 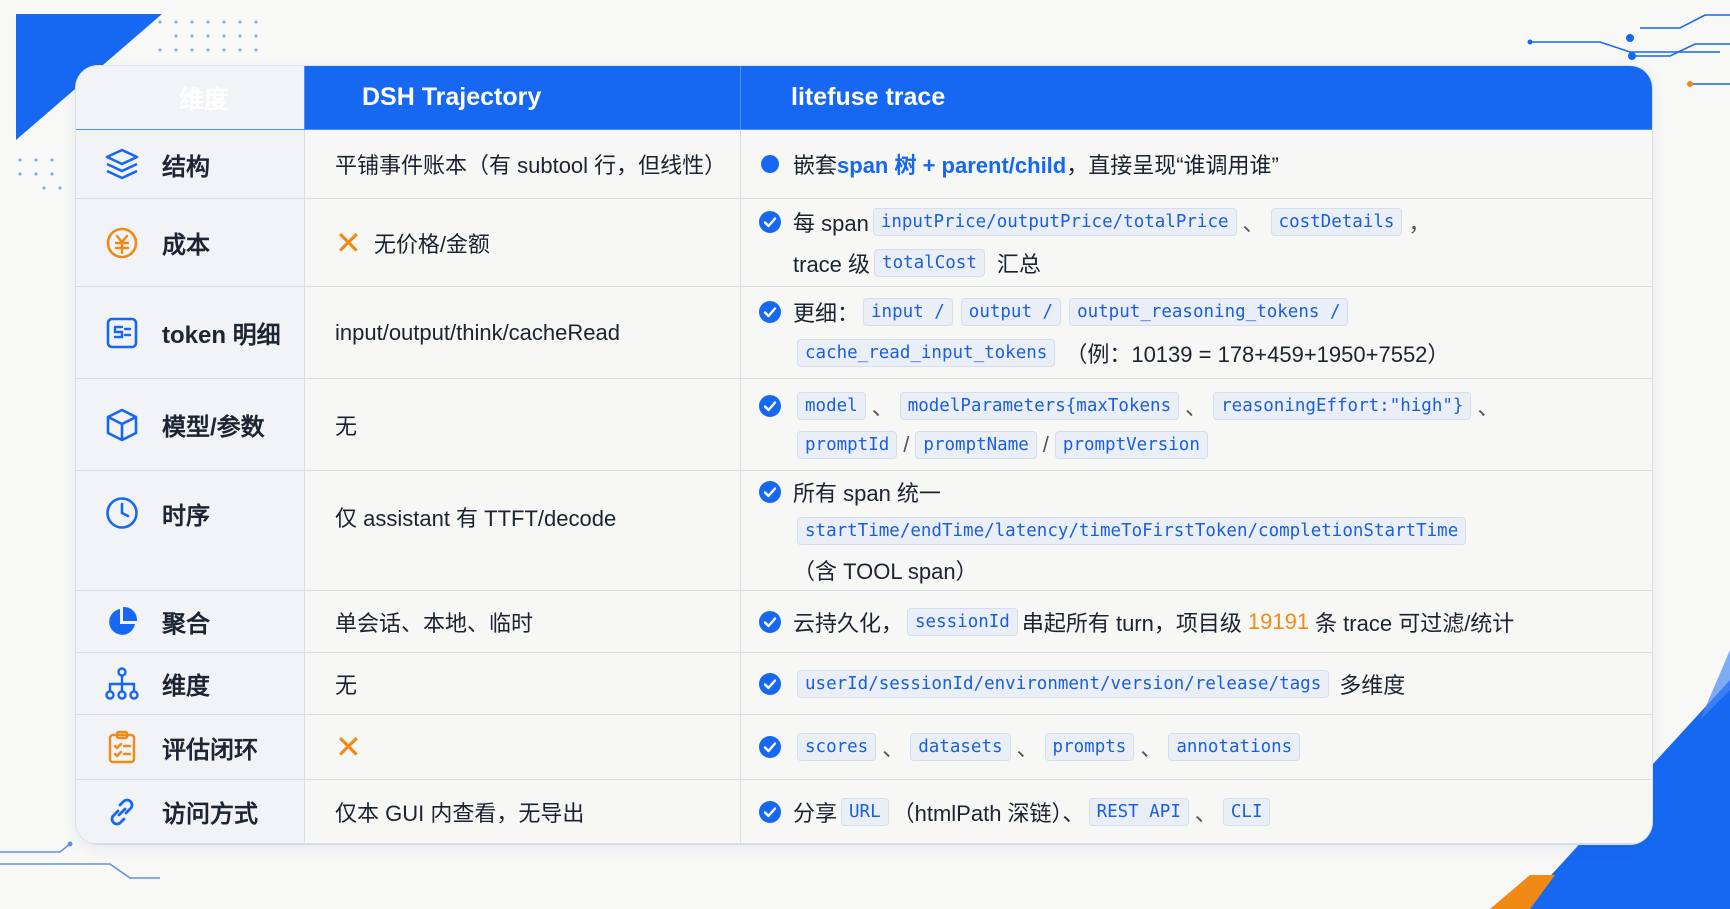 I want to click on code-chip: datasets, so click(x=960, y=747).